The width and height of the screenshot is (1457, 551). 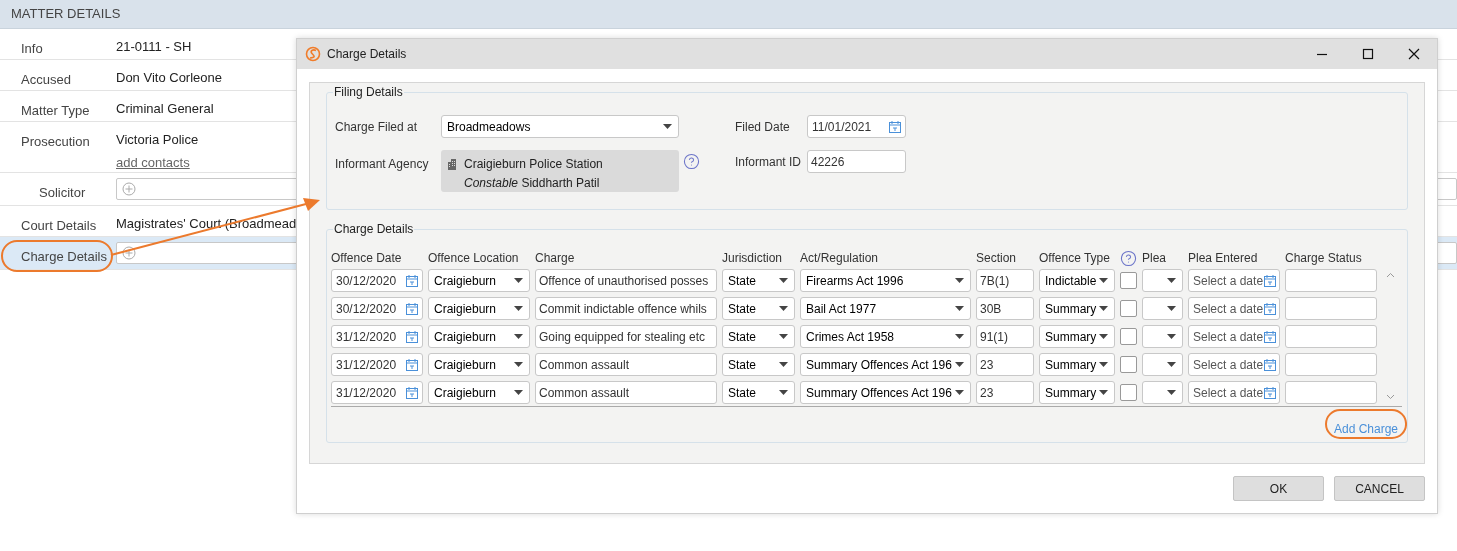 What do you see at coordinates (1005, 308) in the screenshot?
I see `section-field: 30B` at bounding box center [1005, 308].